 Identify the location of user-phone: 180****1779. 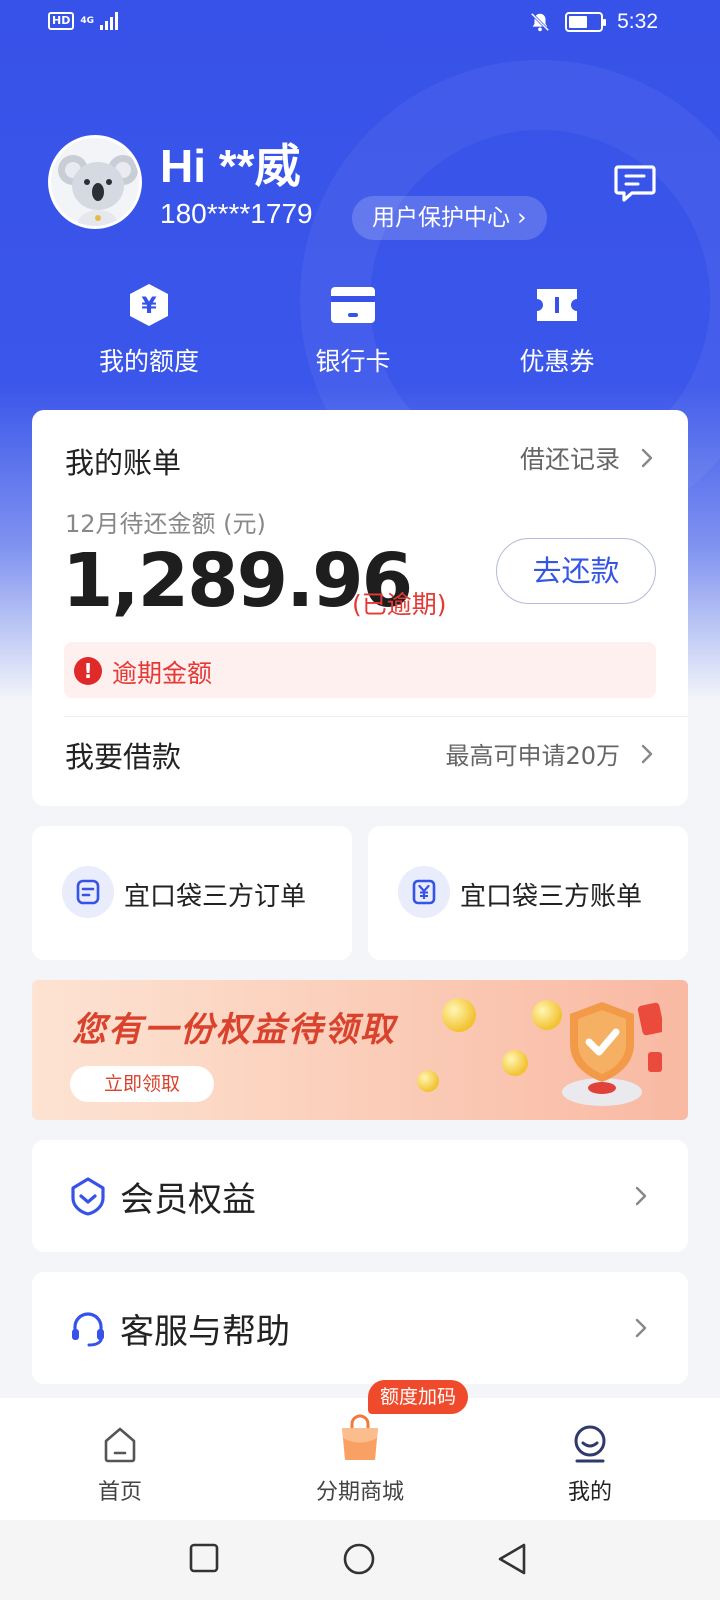
(236, 213).